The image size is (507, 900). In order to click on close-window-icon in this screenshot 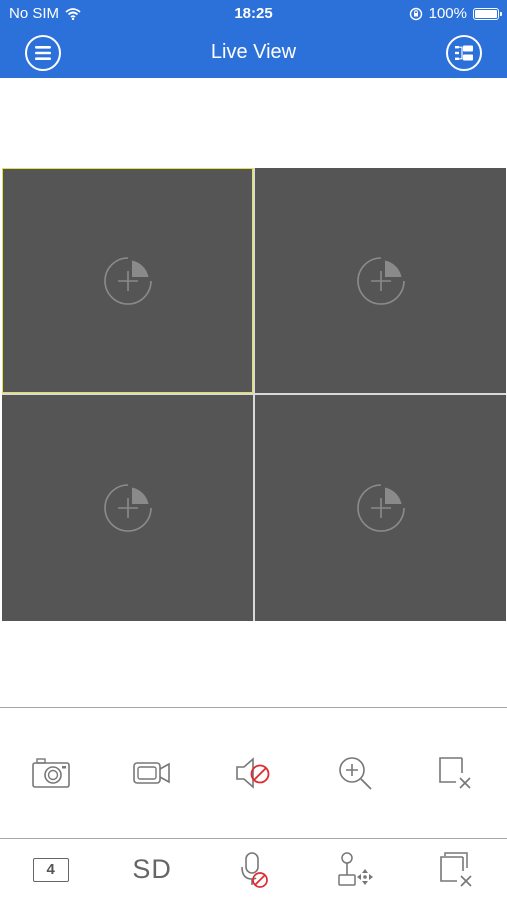, I will do `click(455, 773)`.